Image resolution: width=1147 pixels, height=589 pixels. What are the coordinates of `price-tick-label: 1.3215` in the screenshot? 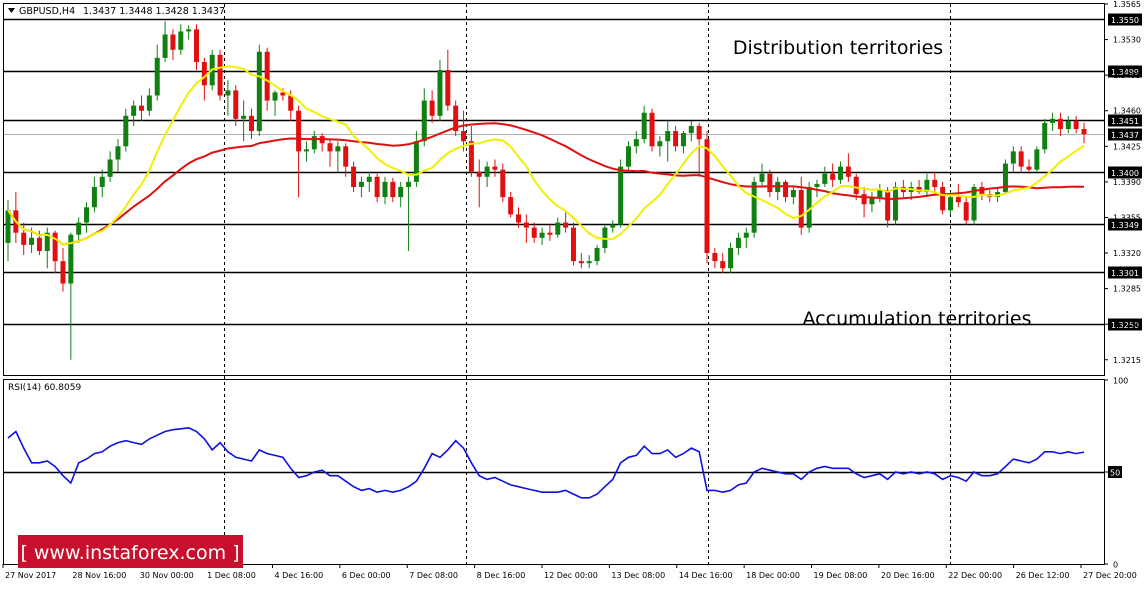 It's located at (1127, 360).